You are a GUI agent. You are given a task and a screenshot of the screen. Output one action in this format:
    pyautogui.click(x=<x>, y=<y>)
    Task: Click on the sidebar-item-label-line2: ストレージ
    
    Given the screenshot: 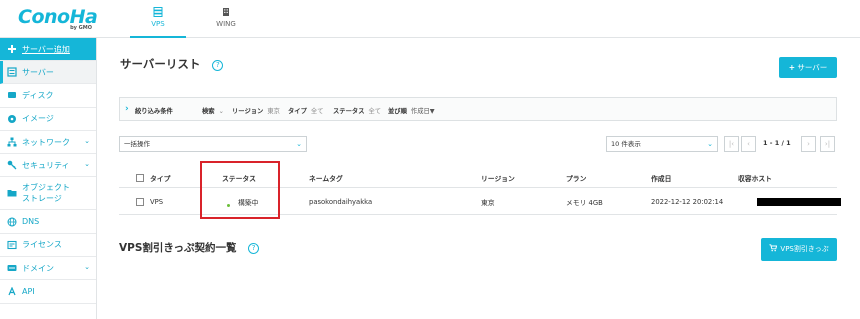 What is the action you would take?
    pyautogui.click(x=42, y=199)
    